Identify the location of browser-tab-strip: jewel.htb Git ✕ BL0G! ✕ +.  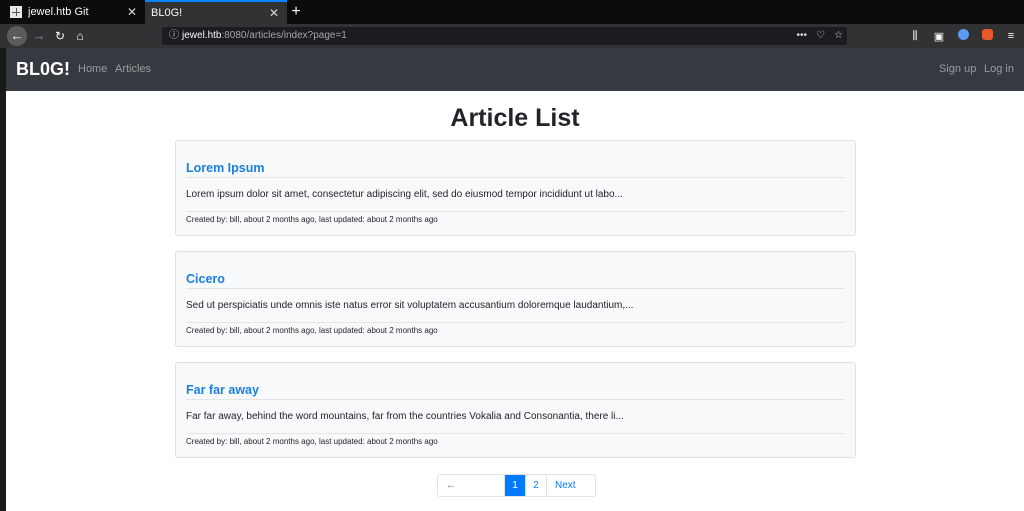
(512, 12).